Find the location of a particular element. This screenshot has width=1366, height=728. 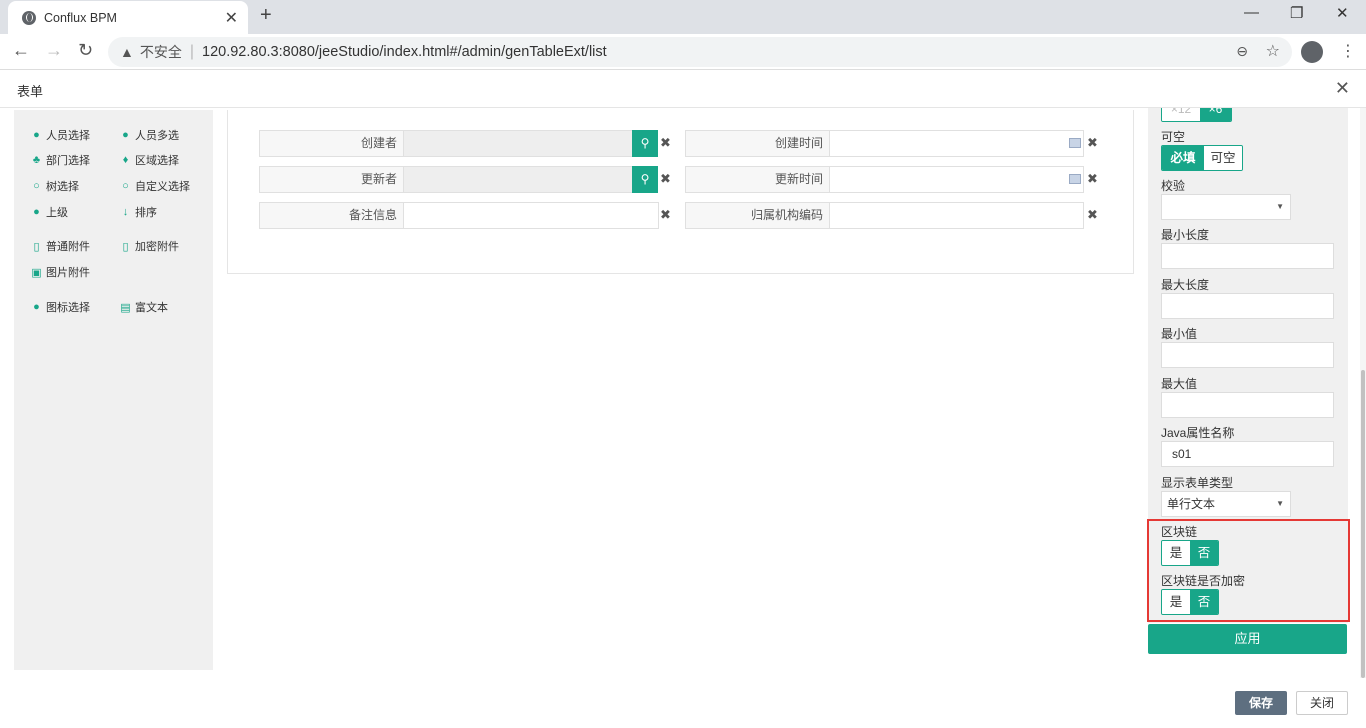

min-value-input is located at coordinates (1247, 355).